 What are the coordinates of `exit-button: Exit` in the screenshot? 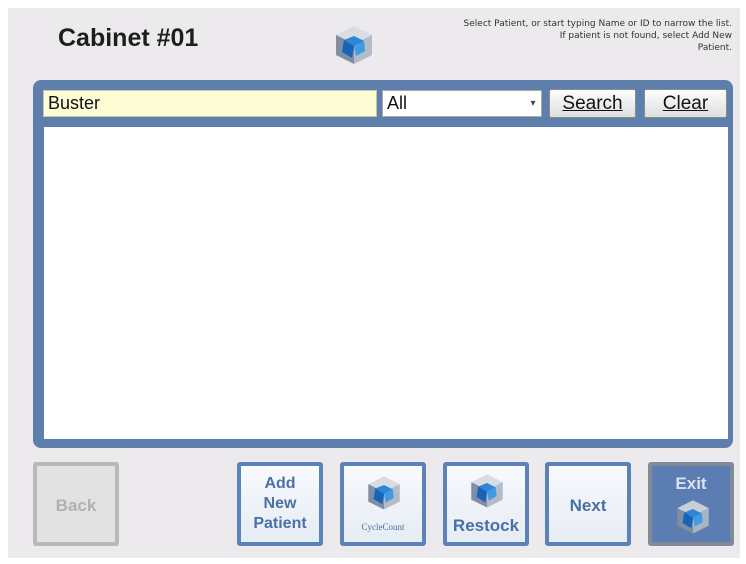 It's located at (691, 504).